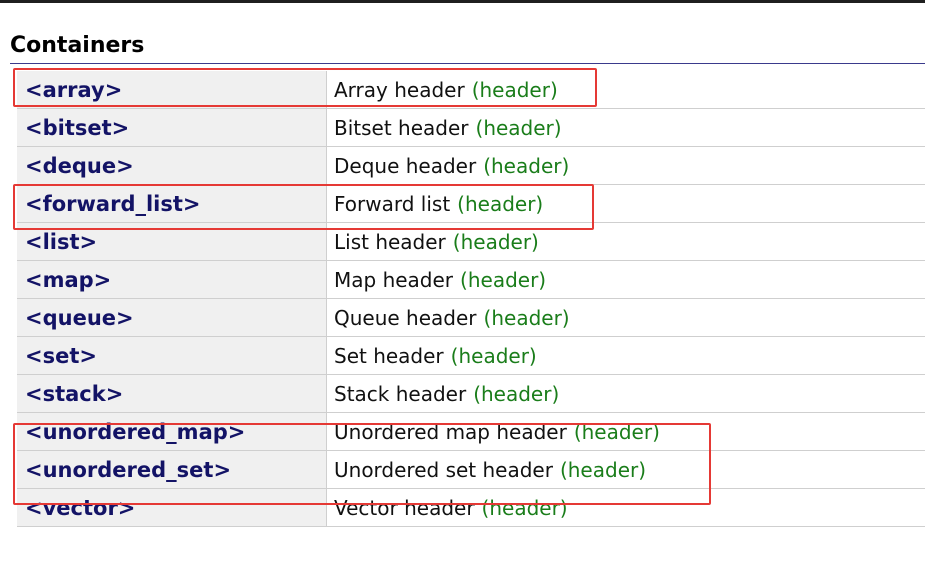 The width and height of the screenshot is (925, 561). I want to click on header-link-deque: <deque>, so click(172, 165).